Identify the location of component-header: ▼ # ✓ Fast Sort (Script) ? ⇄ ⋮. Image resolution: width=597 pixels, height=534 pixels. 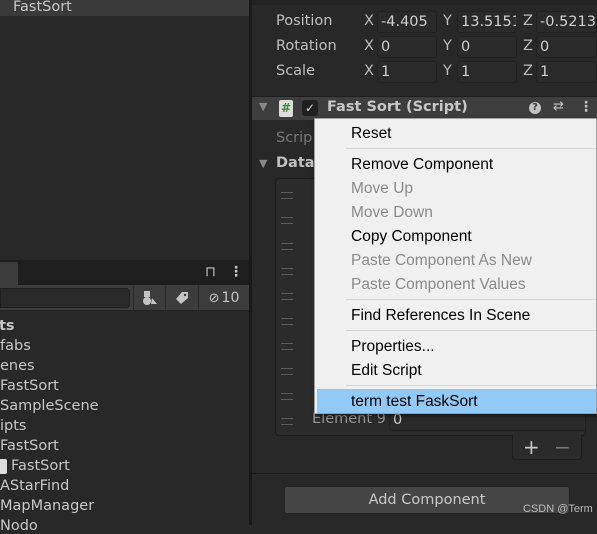
(424, 108).